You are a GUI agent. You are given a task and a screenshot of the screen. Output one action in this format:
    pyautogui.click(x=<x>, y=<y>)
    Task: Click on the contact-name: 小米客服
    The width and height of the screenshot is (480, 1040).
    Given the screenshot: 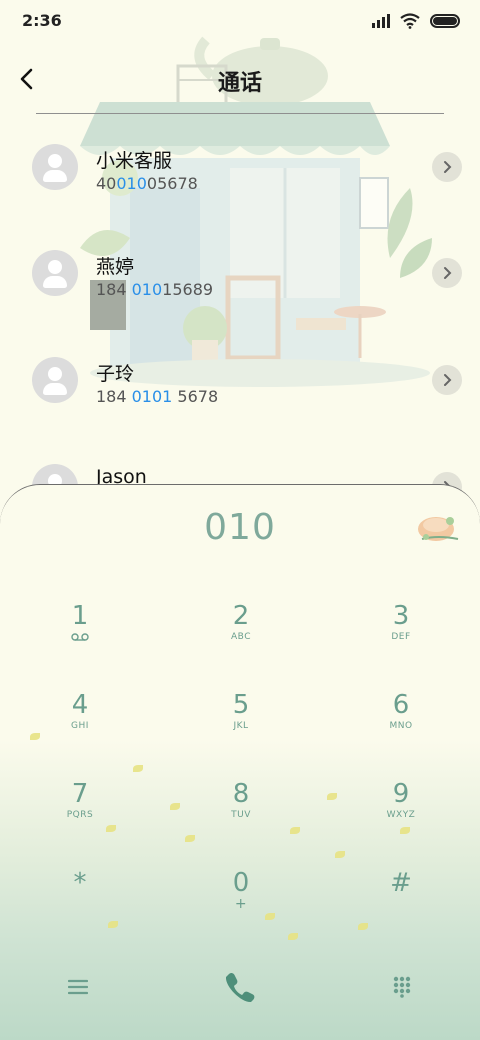 What is the action you would take?
    pyautogui.click(x=134, y=161)
    